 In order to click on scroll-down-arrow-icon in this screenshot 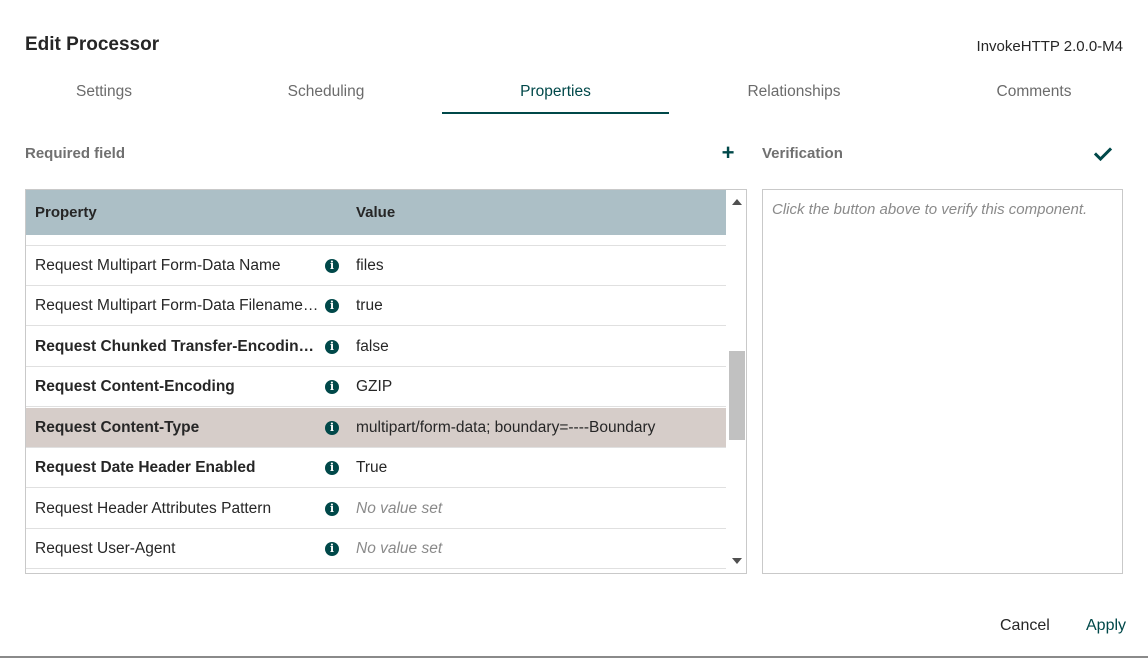, I will do `click(737, 561)`.